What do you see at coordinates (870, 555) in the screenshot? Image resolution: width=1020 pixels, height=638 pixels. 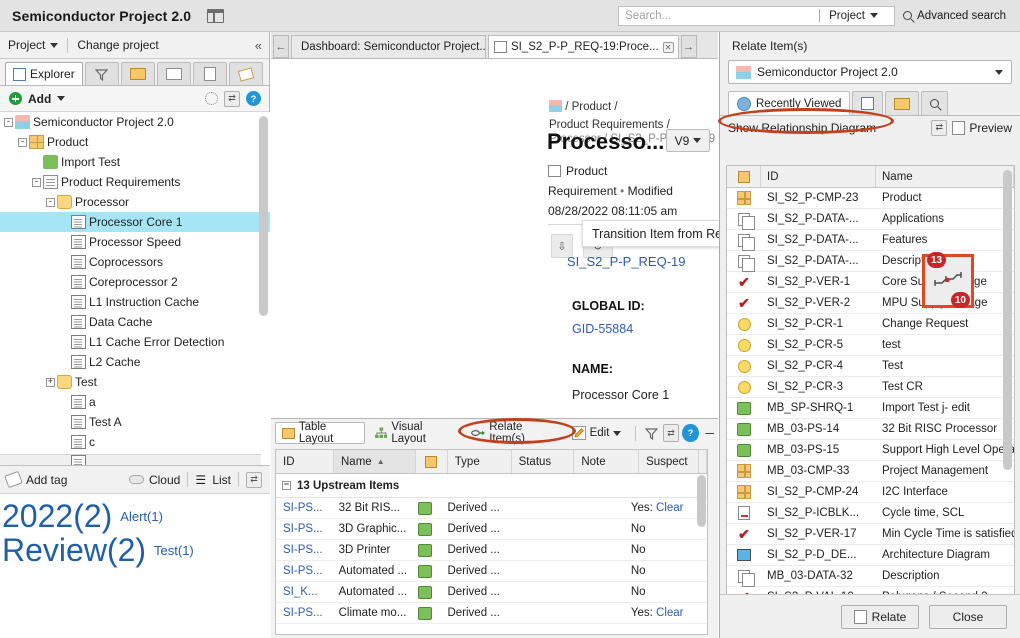 I see `list-item: SI_S2_P-D_DE... Architecture Diagram` at bounding box center [870, 555].